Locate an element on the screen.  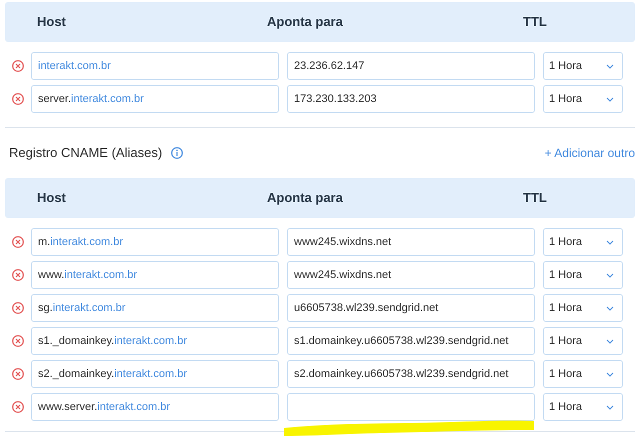
target-field: s2.domainkey.u6605738.wl239.sendgrid.net is located at coordinates (411, 374).